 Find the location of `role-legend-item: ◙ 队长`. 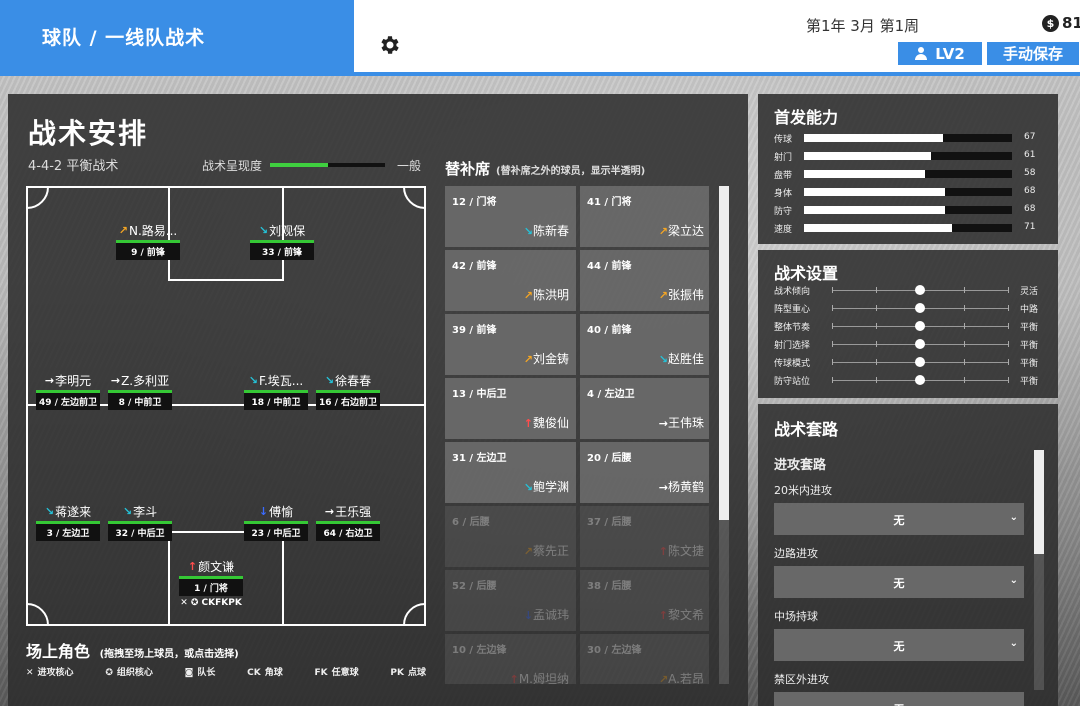

role-legend-item: ◙ 队长 is located at coordinates (200, 671).